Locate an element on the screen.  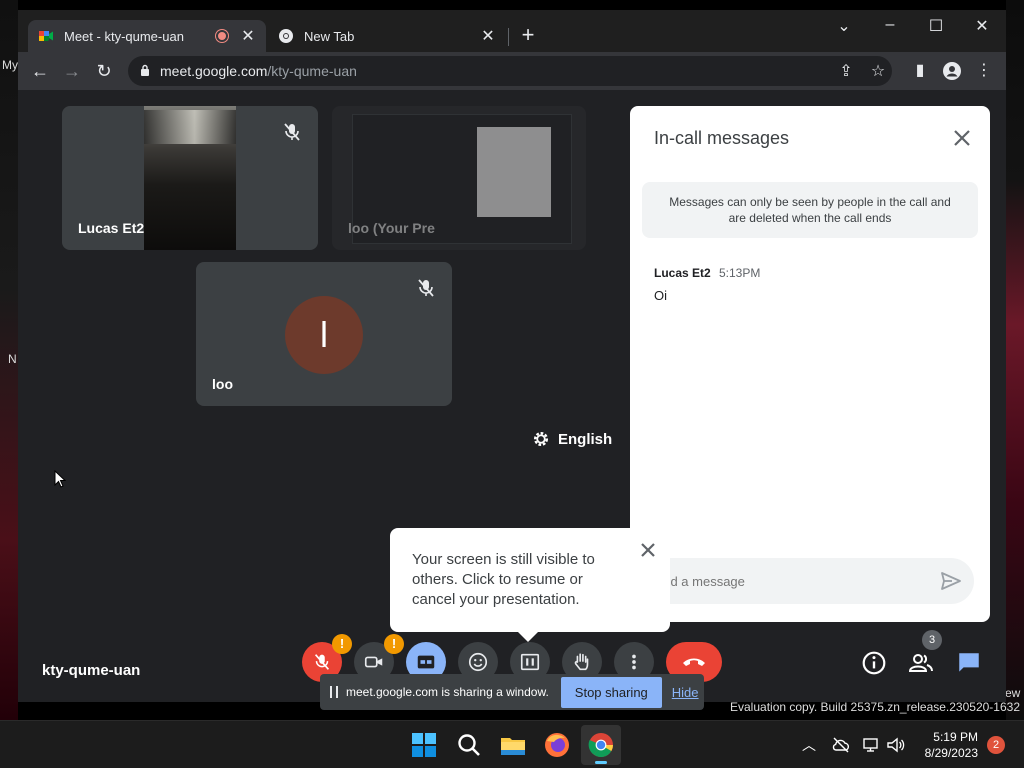
start-icon is located at coordinates (424, 745).